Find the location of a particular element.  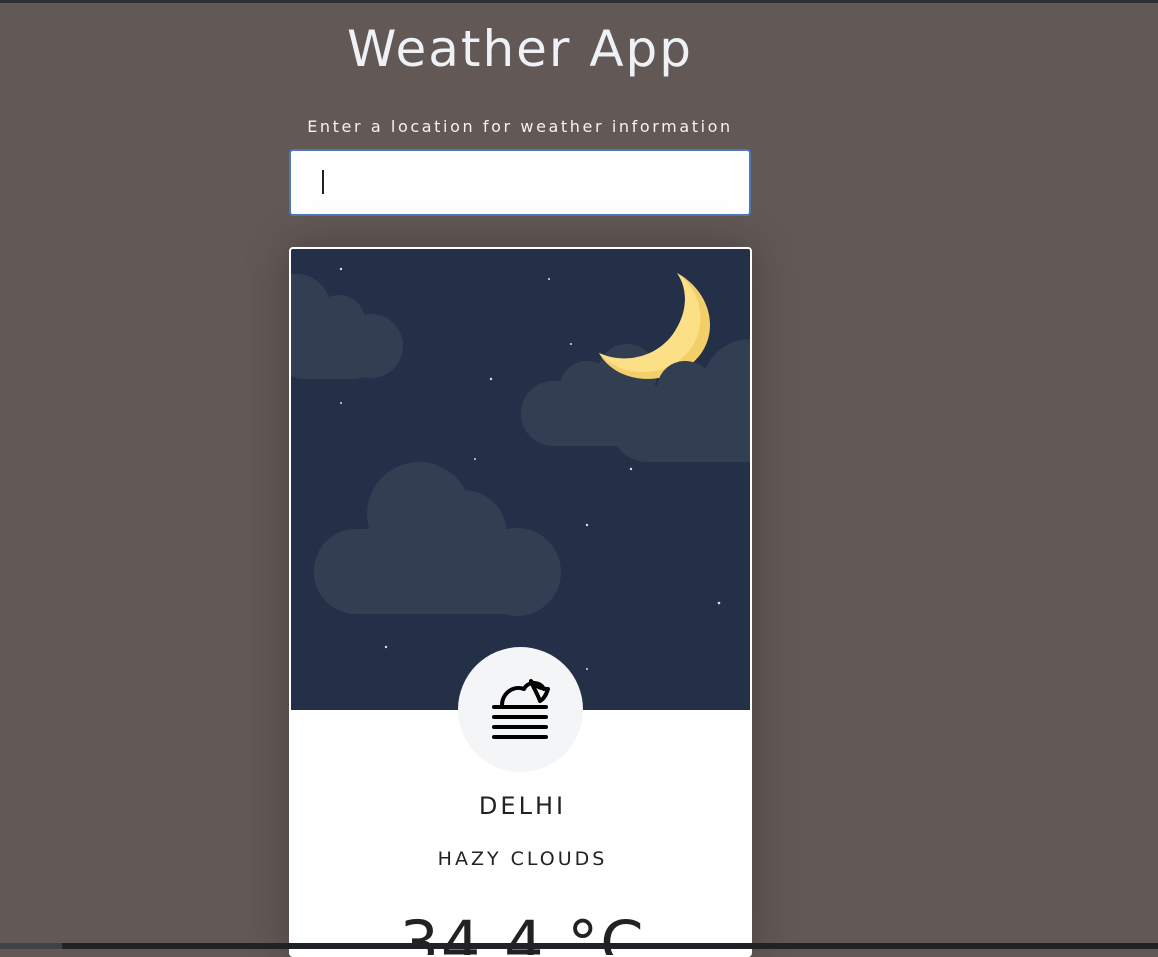

city-name: DELHI is located at coordinates (522, 806).